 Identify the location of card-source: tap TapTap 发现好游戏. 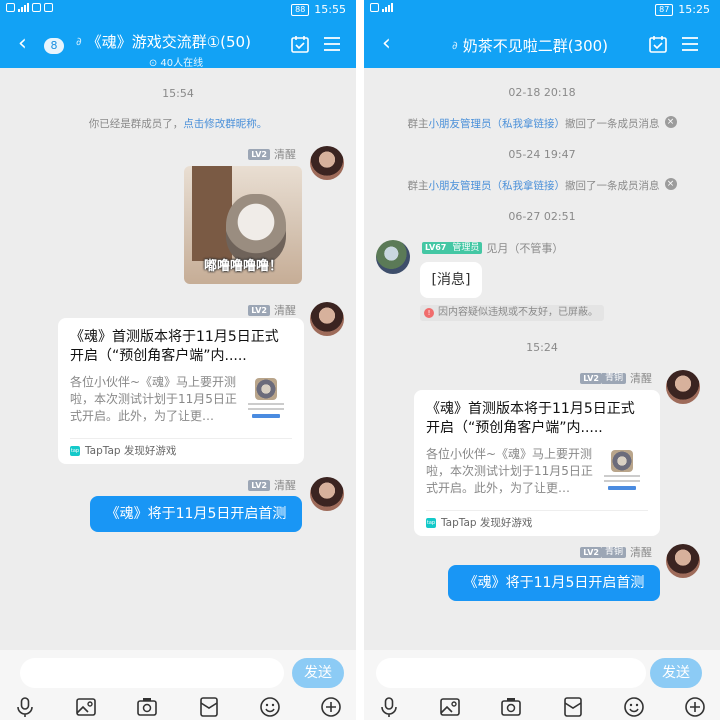
(181, 448).